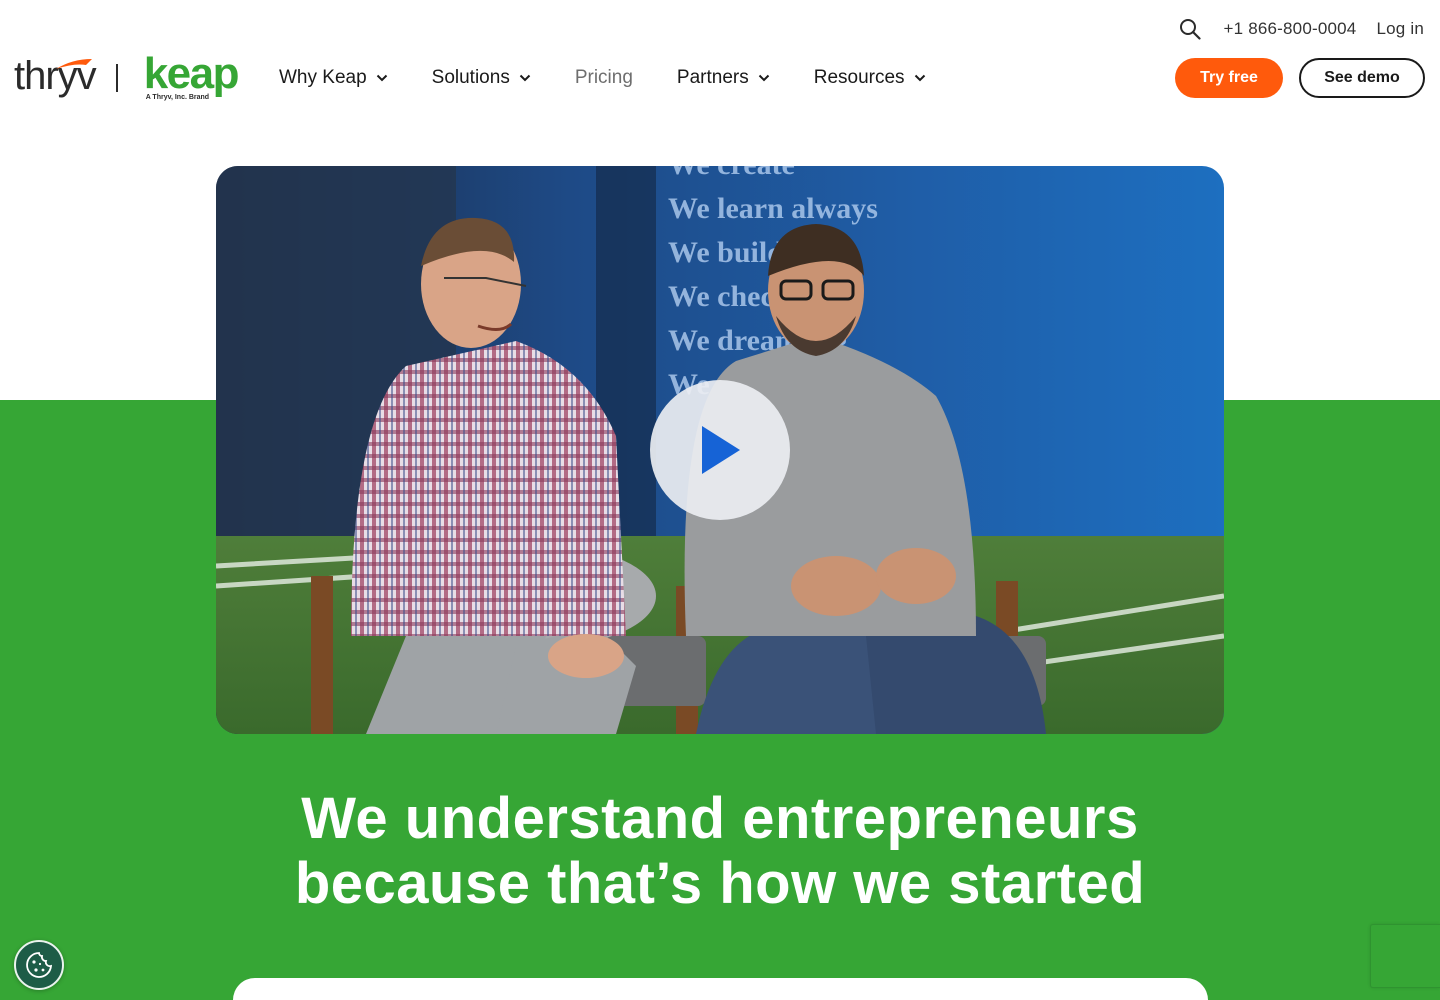  I want to click on cta-group: Try free See demo, so click(1300, 78).